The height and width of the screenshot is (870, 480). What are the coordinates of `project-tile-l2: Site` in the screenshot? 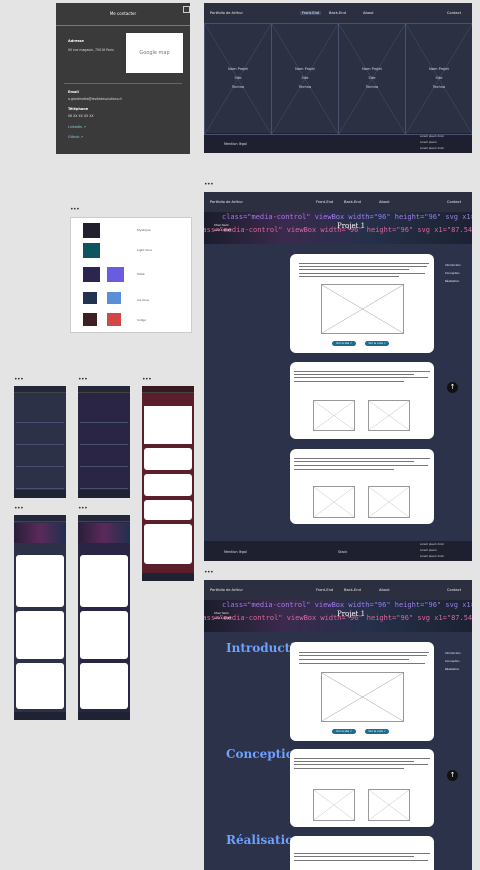 It's located at (305, 78).